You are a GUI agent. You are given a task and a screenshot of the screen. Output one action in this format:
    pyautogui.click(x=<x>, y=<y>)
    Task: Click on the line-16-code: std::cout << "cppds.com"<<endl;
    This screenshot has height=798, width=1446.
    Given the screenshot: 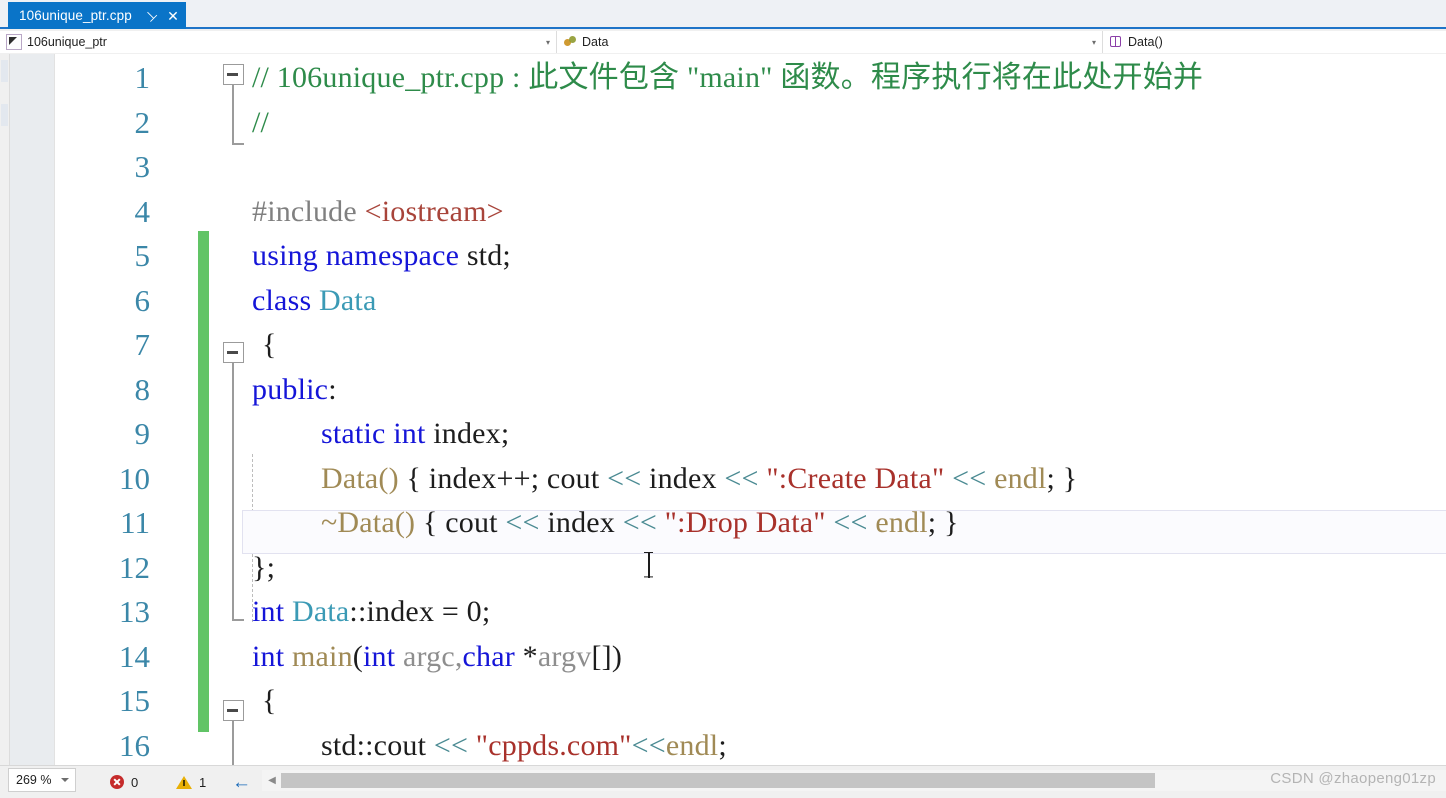 What is the action you would take?
    pyautogui.click(x=524, y=744)
    